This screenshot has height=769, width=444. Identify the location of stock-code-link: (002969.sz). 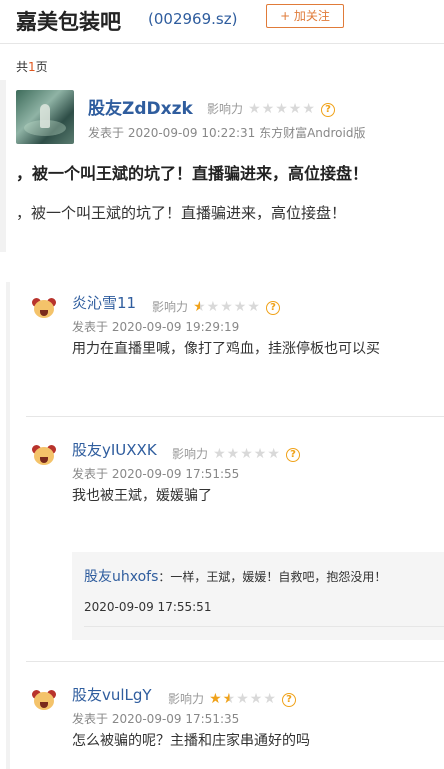
(192, 19).